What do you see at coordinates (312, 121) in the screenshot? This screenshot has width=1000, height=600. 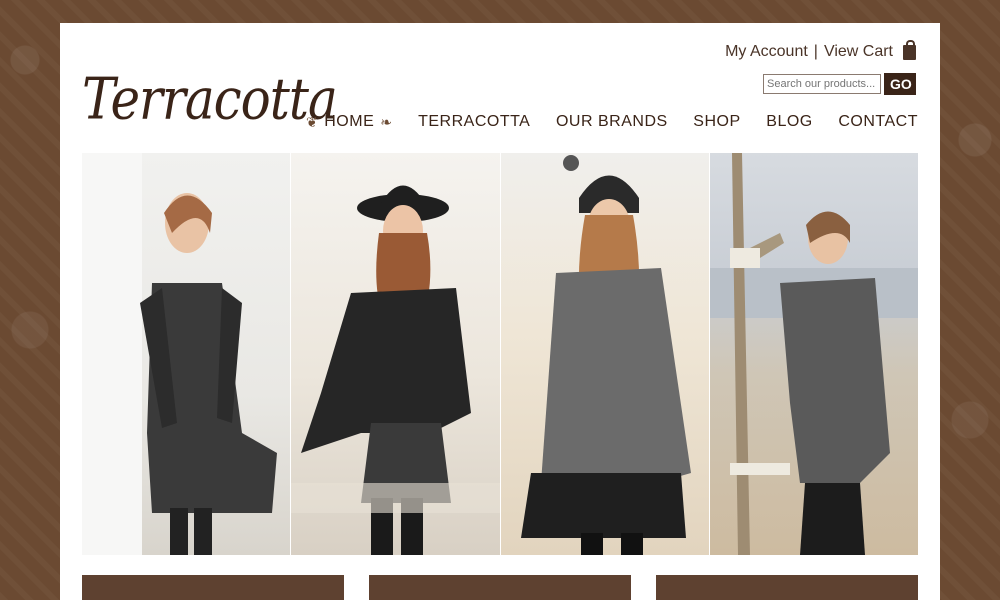 I see `leaf-ornament-icon: ❦` at bounding box center [312, 121].